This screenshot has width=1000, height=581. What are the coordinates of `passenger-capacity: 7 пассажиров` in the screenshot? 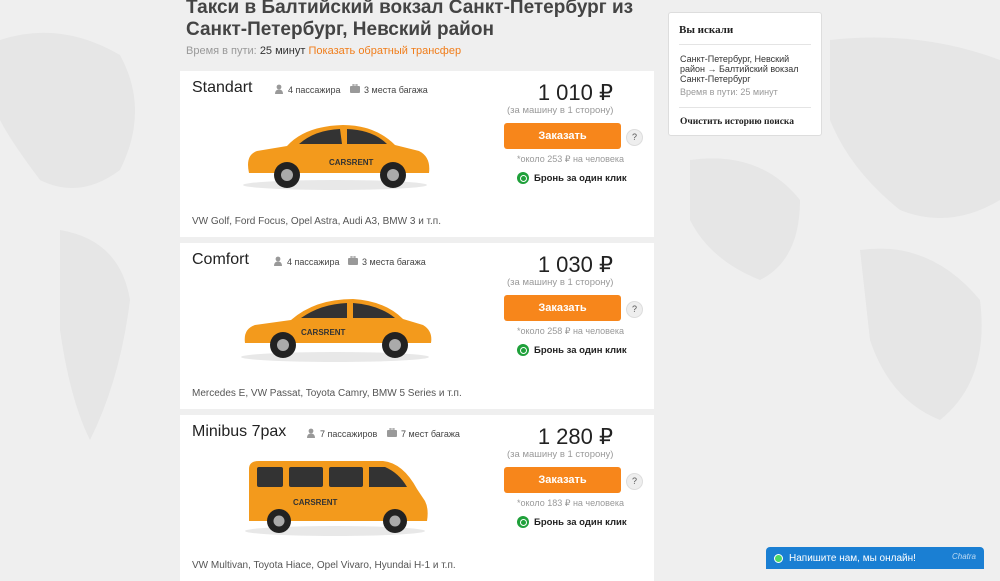 It's located at (341, 434).